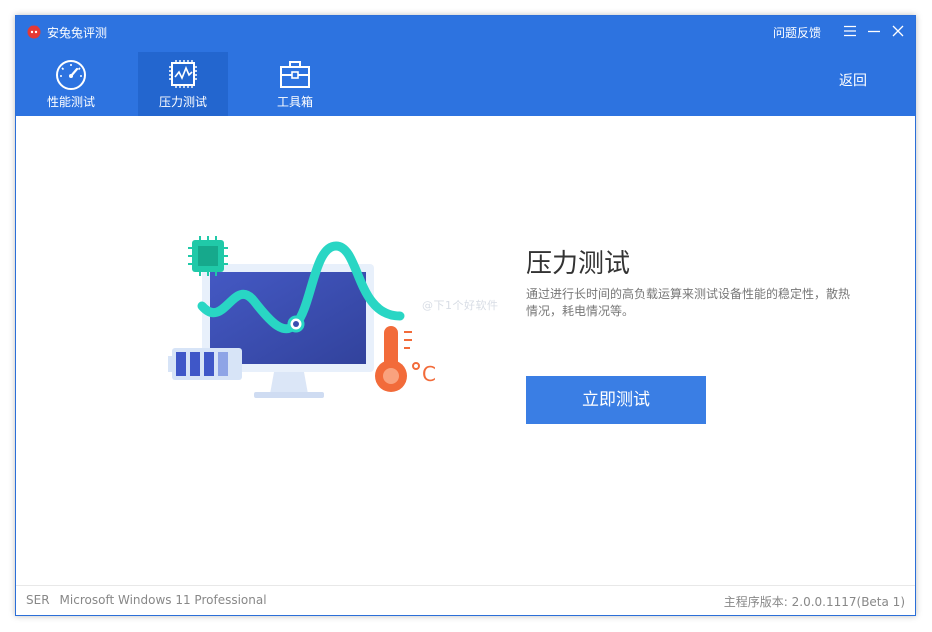 This screenshot has height=632, width=932. I want to click on close-icon, so click(898, 31).